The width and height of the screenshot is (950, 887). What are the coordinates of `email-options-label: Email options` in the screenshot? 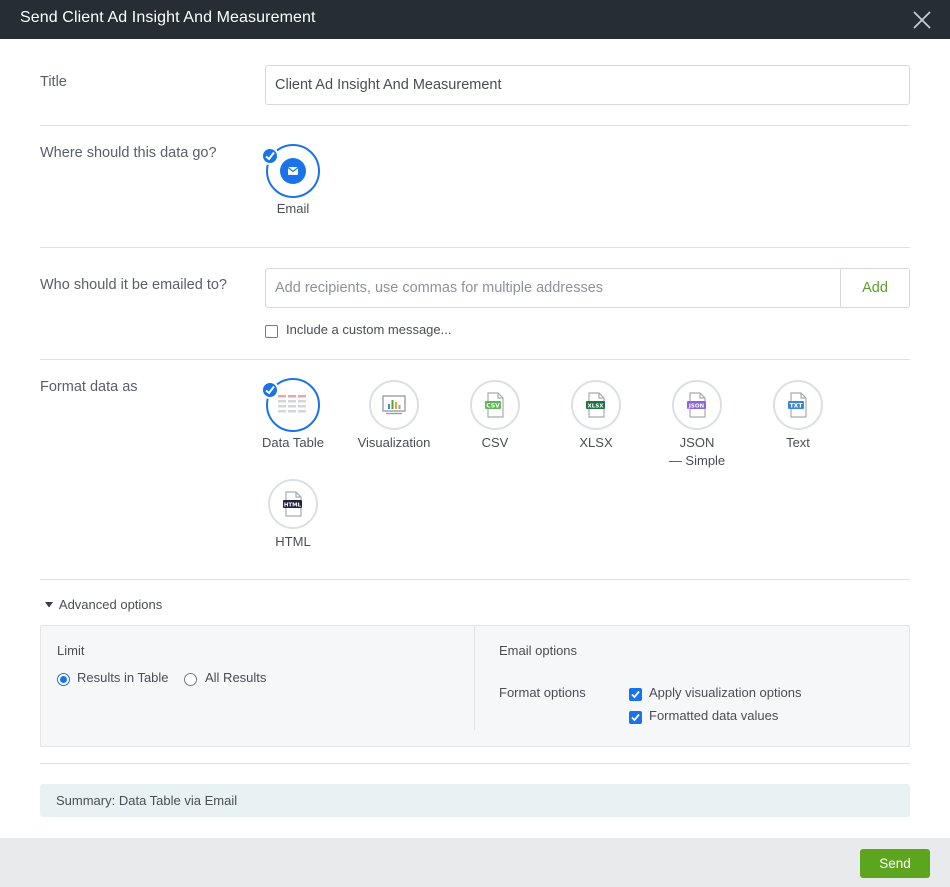 It's located at (538, 650).